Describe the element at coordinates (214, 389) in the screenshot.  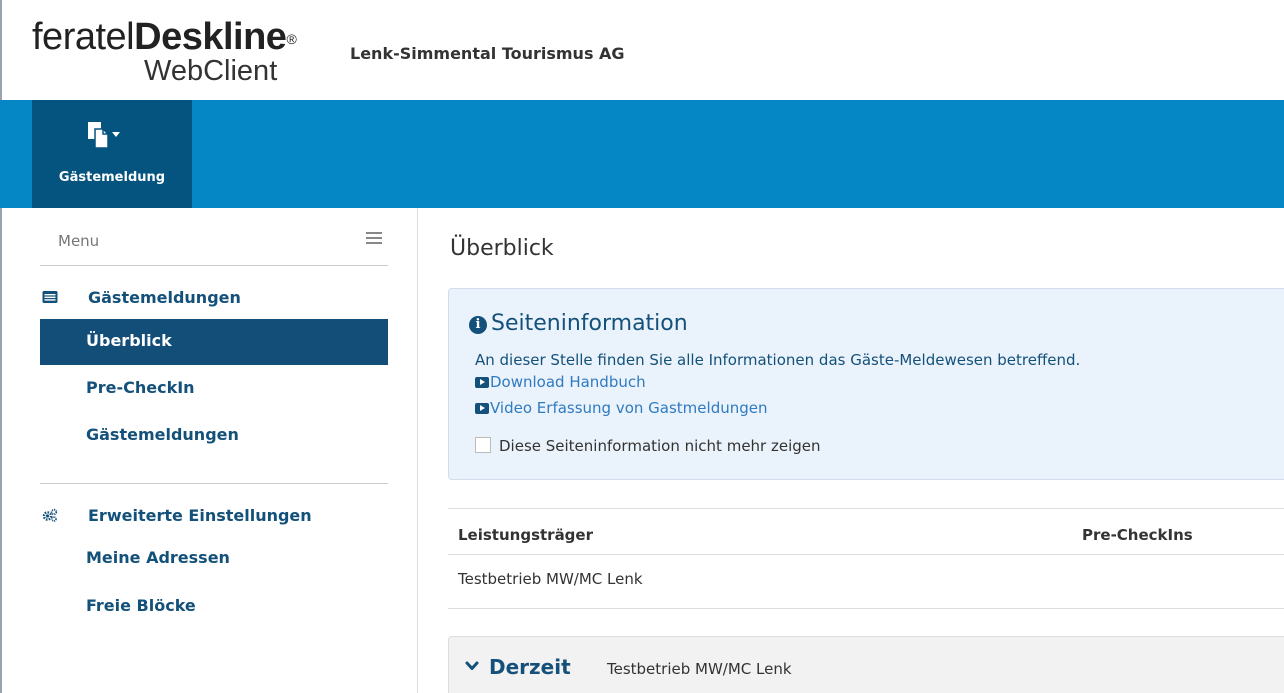
I see `sidebar-item-pre-checkin: Pre-CheckIn` at that location.